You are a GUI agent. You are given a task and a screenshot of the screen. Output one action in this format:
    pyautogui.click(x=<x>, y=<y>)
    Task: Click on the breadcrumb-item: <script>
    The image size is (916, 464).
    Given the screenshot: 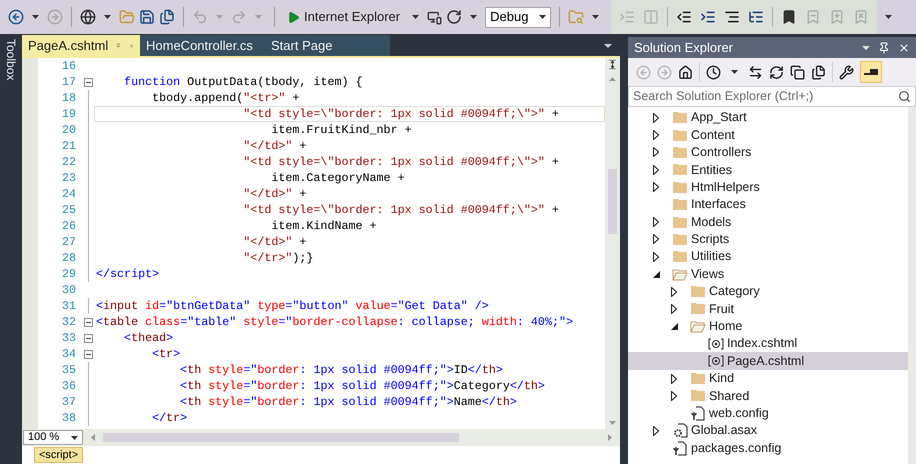 What is the action you would take?
    pyautogui.click(x=59, y=455)
    